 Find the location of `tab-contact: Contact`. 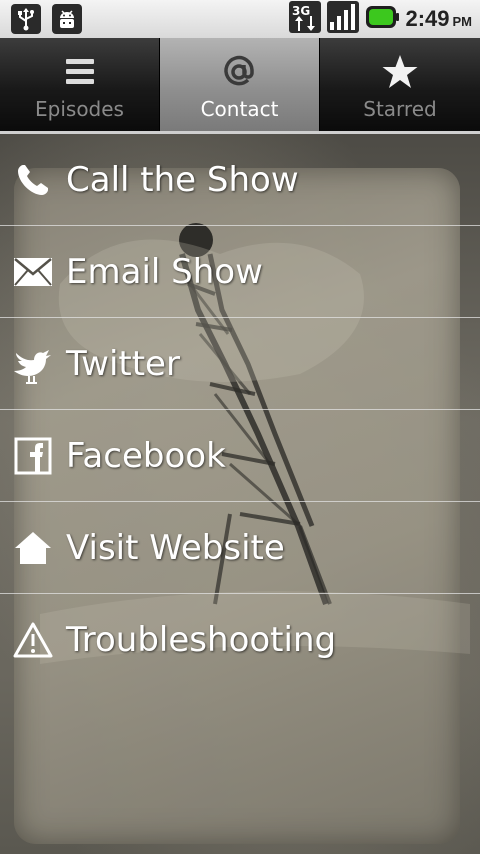

tab-contact: Contact is located at coordinates (239, 84).